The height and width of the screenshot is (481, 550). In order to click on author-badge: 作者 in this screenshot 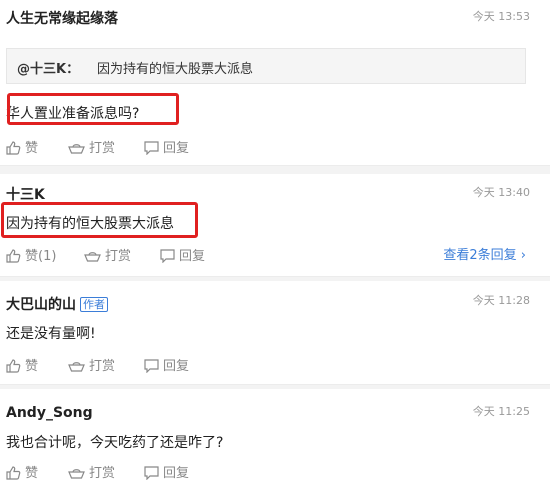, I will do `click(94, 304)`.